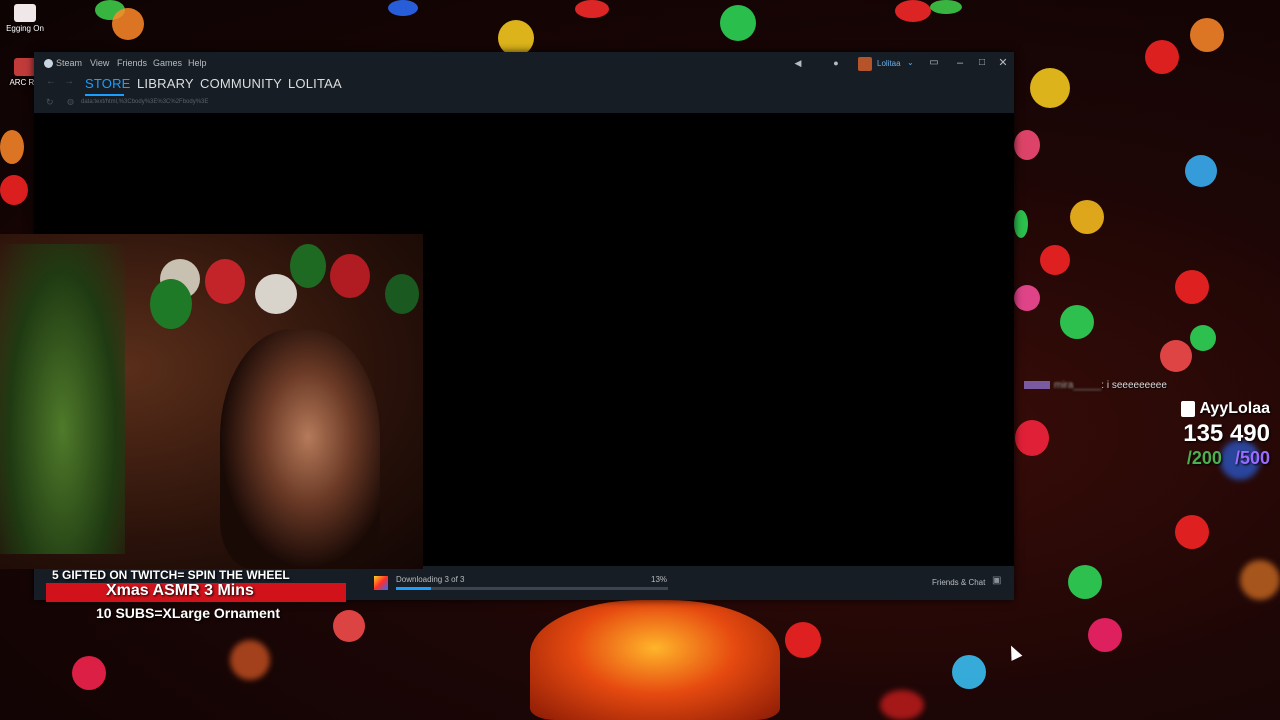 Image resolution: width=1280 pixels, height=720 pixels. What do you see at coordinates (315, 83) in the screenshot?
I see `tab-profile: LOLITAA` at bounding box center [315, 83].